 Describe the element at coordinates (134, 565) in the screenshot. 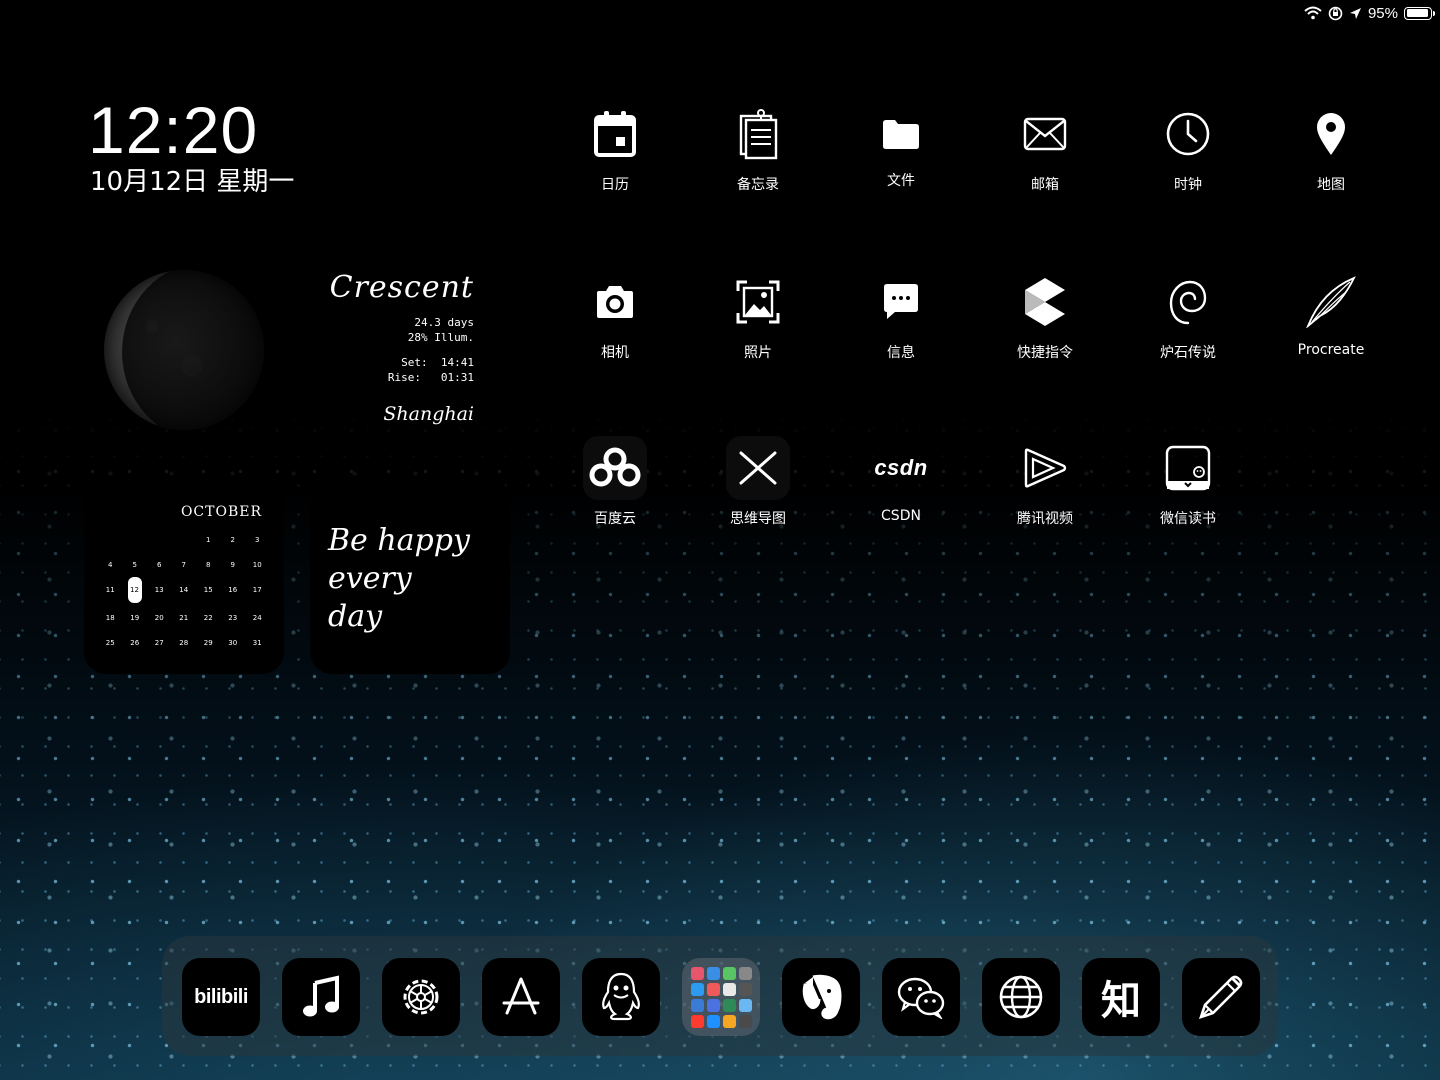

I see `calendar-day: 5` at that location.